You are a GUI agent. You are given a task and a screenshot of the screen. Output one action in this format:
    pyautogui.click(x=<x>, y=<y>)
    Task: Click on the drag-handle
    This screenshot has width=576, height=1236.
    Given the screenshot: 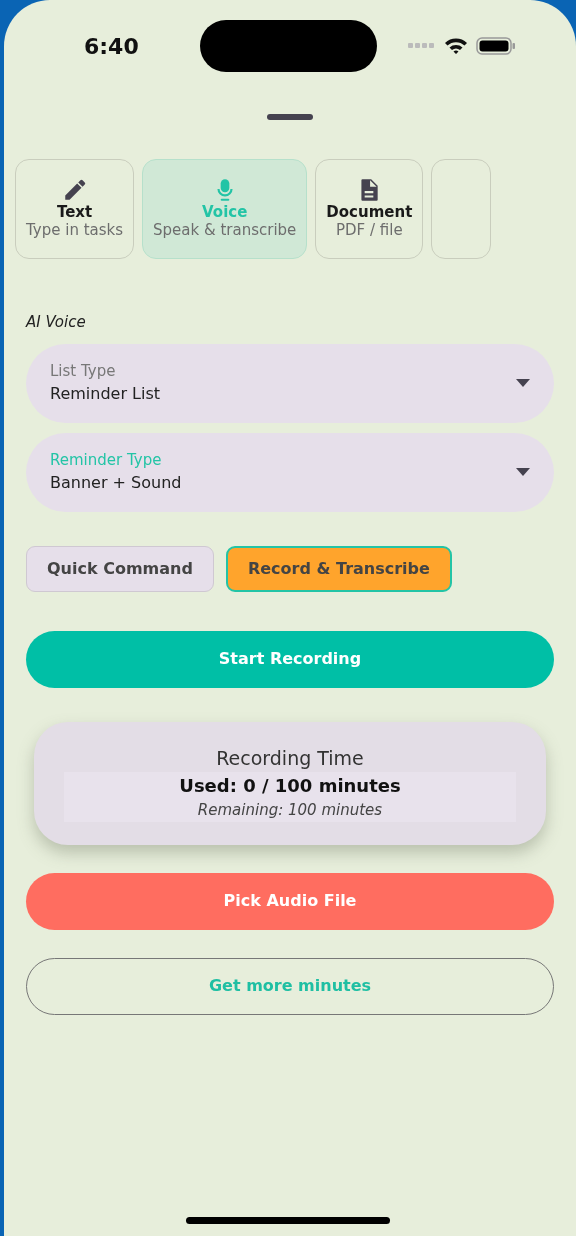 What is the action you would take?
    pyautogui.click(x=290, y=117)
    